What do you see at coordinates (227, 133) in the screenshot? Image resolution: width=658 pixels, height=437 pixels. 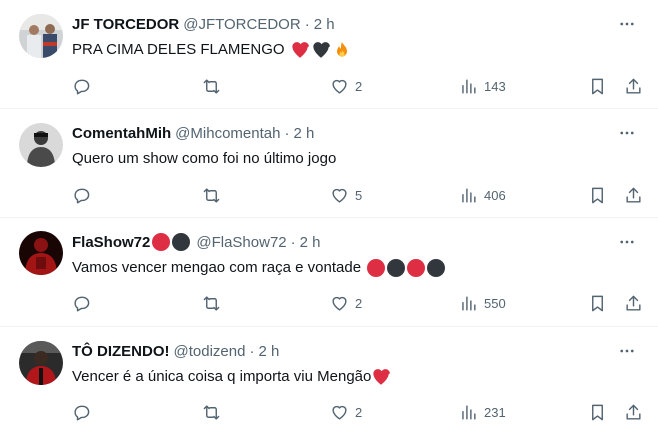 I see `user-handle: @Mihcomentah` at bounding box center [227, 133].